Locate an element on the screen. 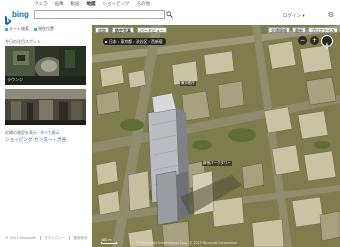  trending-title: 今日の注目スポット is located at coordinates (23, 41).